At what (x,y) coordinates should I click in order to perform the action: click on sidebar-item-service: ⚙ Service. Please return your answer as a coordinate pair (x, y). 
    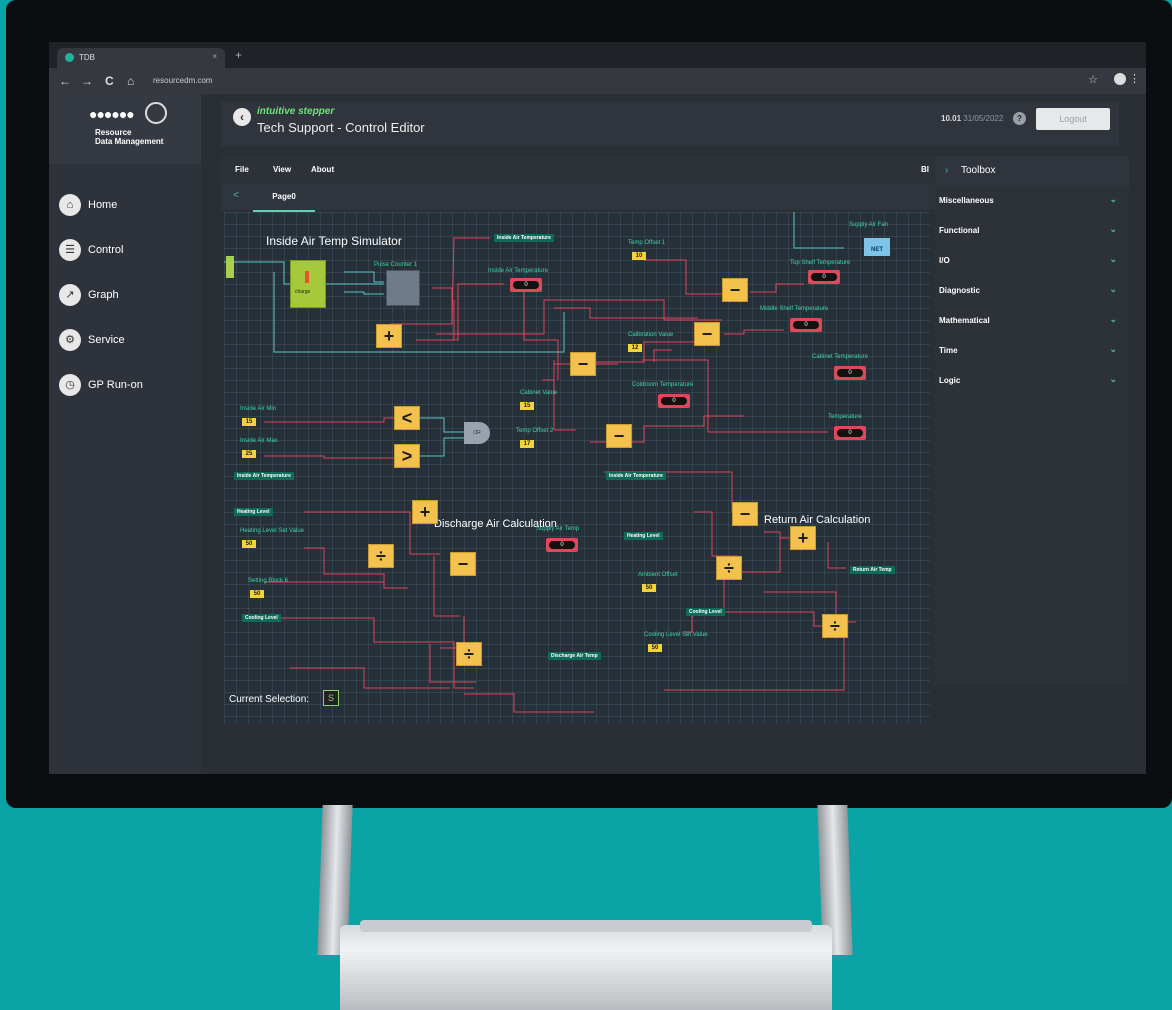
    Looking at the image, I should click on (129, 341).